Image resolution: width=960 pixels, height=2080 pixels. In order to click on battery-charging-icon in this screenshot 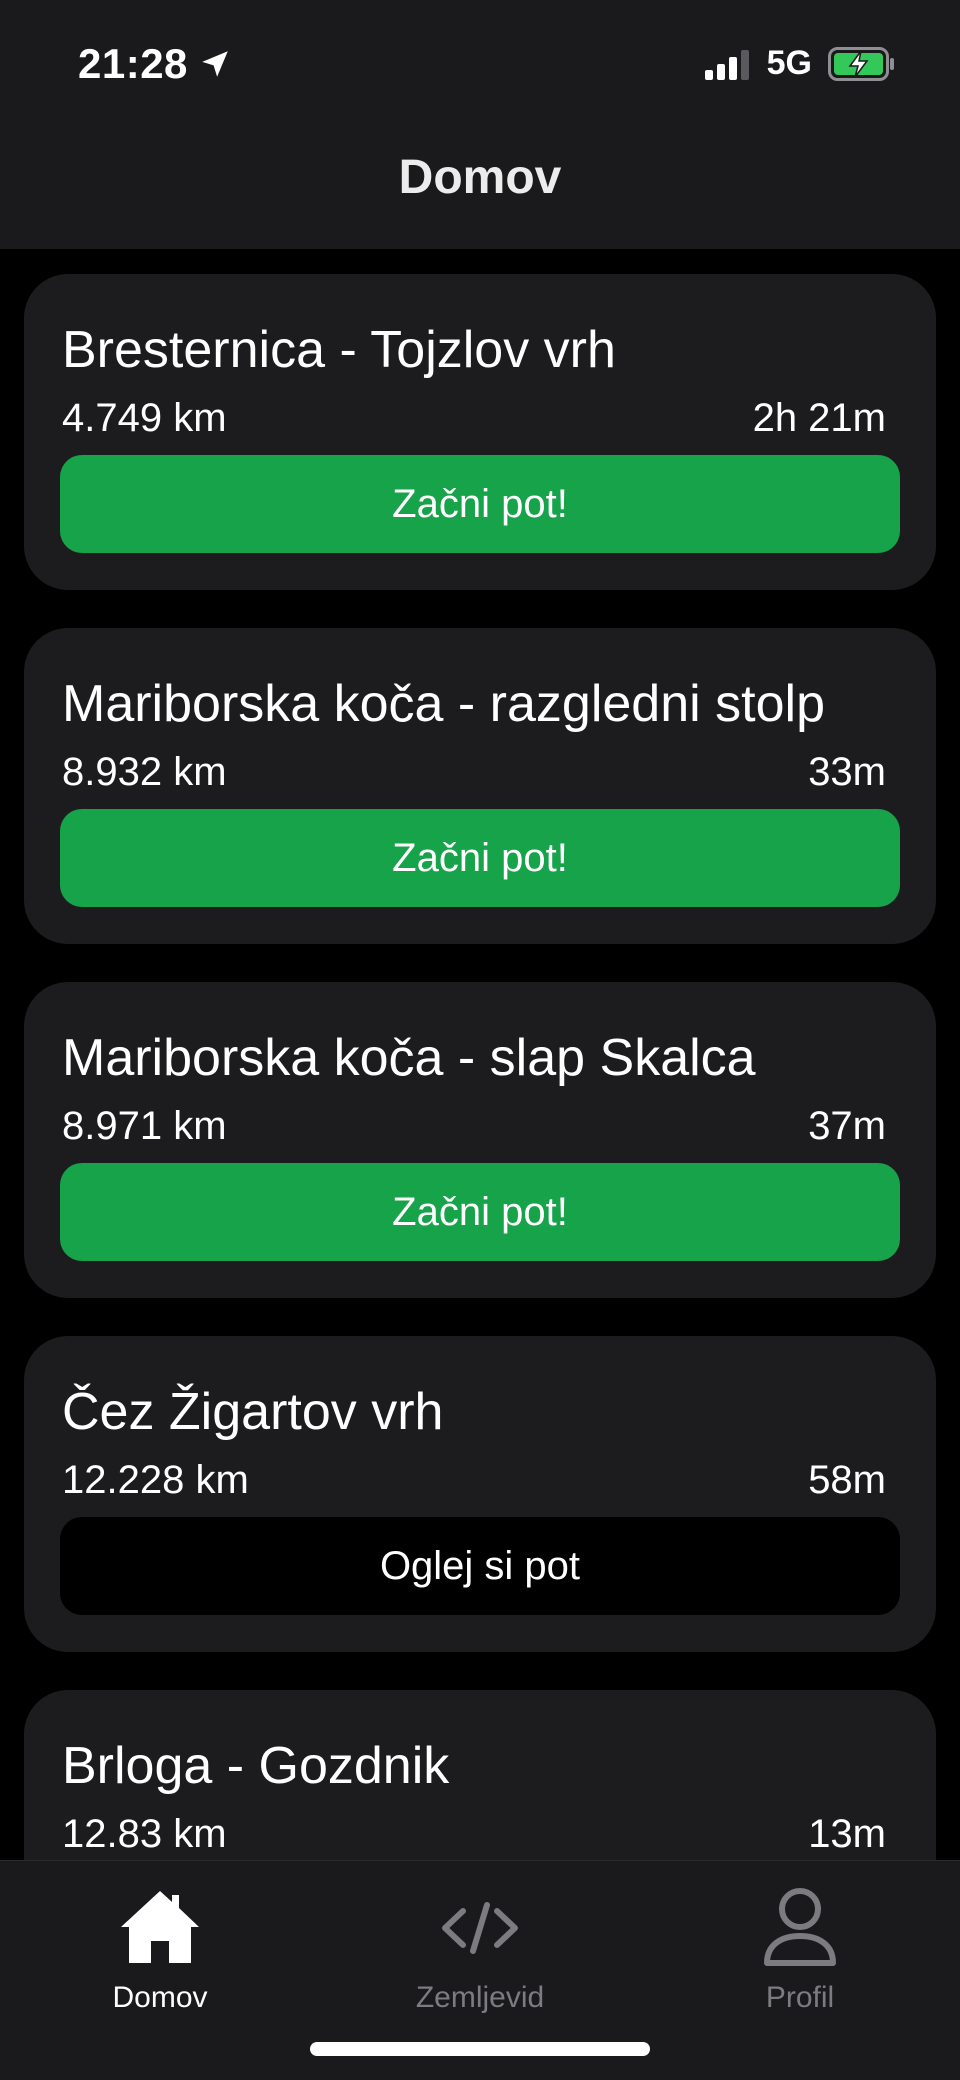, I will do `click(861, 63)`.